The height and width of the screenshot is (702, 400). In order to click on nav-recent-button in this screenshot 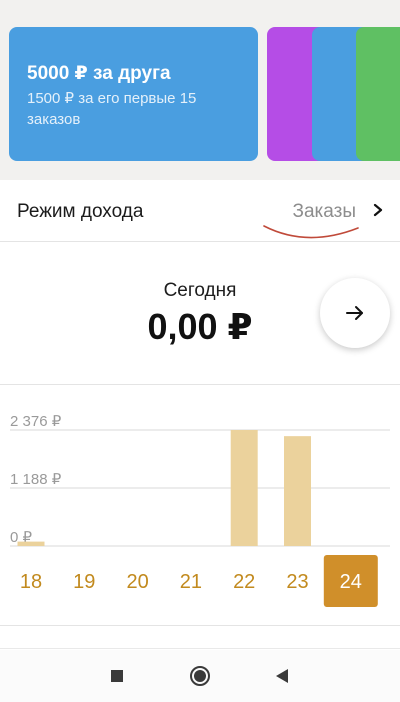, I will do `click(117, 676)`.